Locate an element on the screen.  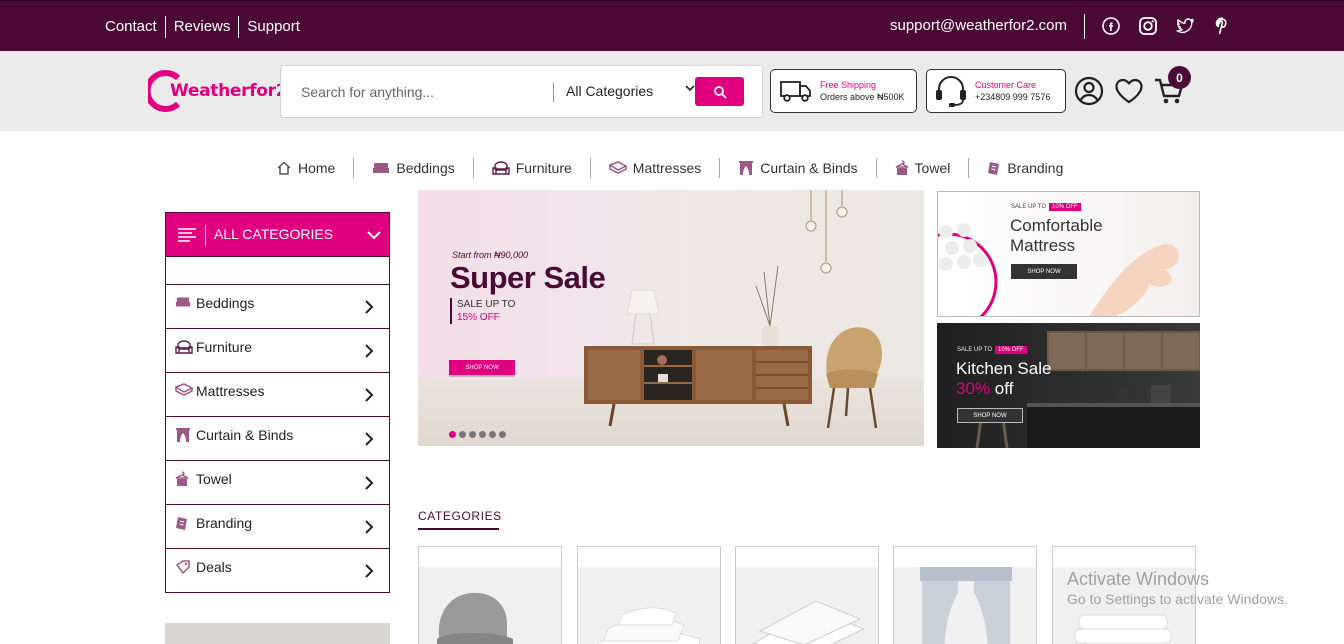
nav-label: Home is located at coordinates (317, 168).